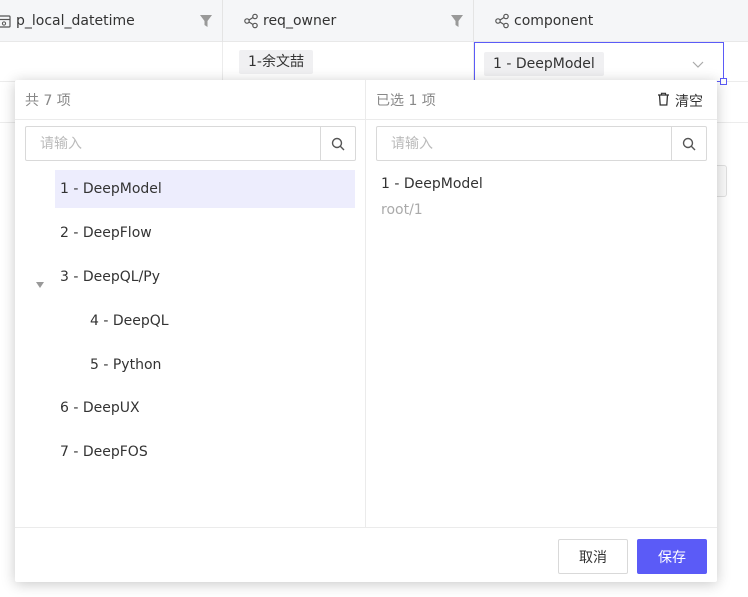 The height and width of the screenshot is (597, 748). I want to click on tree-item-label: 3 - DeepQL/Py, so click(110, 277).